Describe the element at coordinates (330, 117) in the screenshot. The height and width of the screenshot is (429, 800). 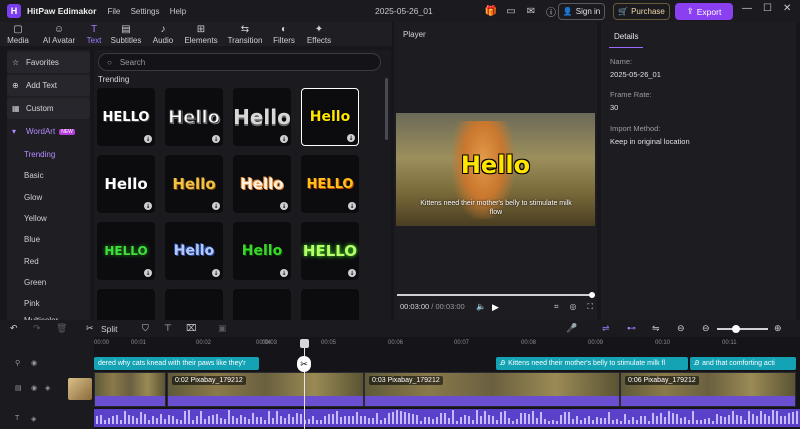
I see `wordart-tile-selected: Hello ↓` at that location.